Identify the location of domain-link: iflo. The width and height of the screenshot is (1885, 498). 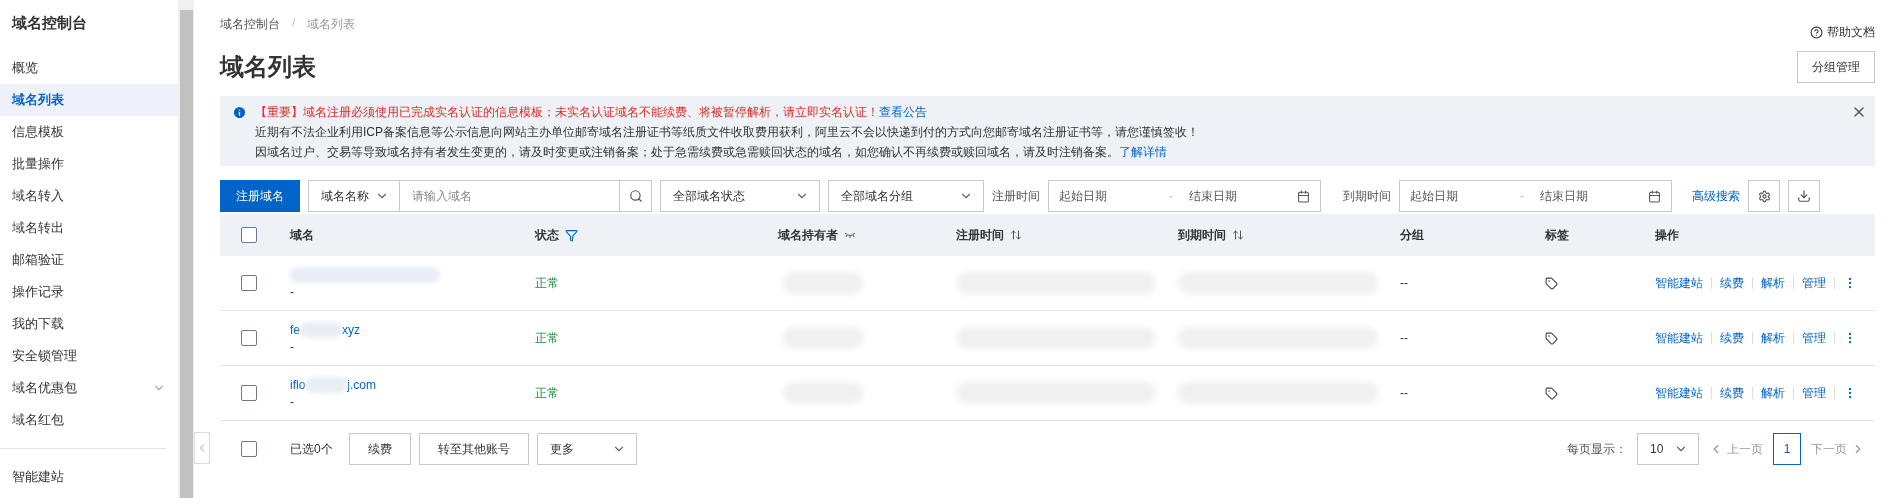
(298, 385).